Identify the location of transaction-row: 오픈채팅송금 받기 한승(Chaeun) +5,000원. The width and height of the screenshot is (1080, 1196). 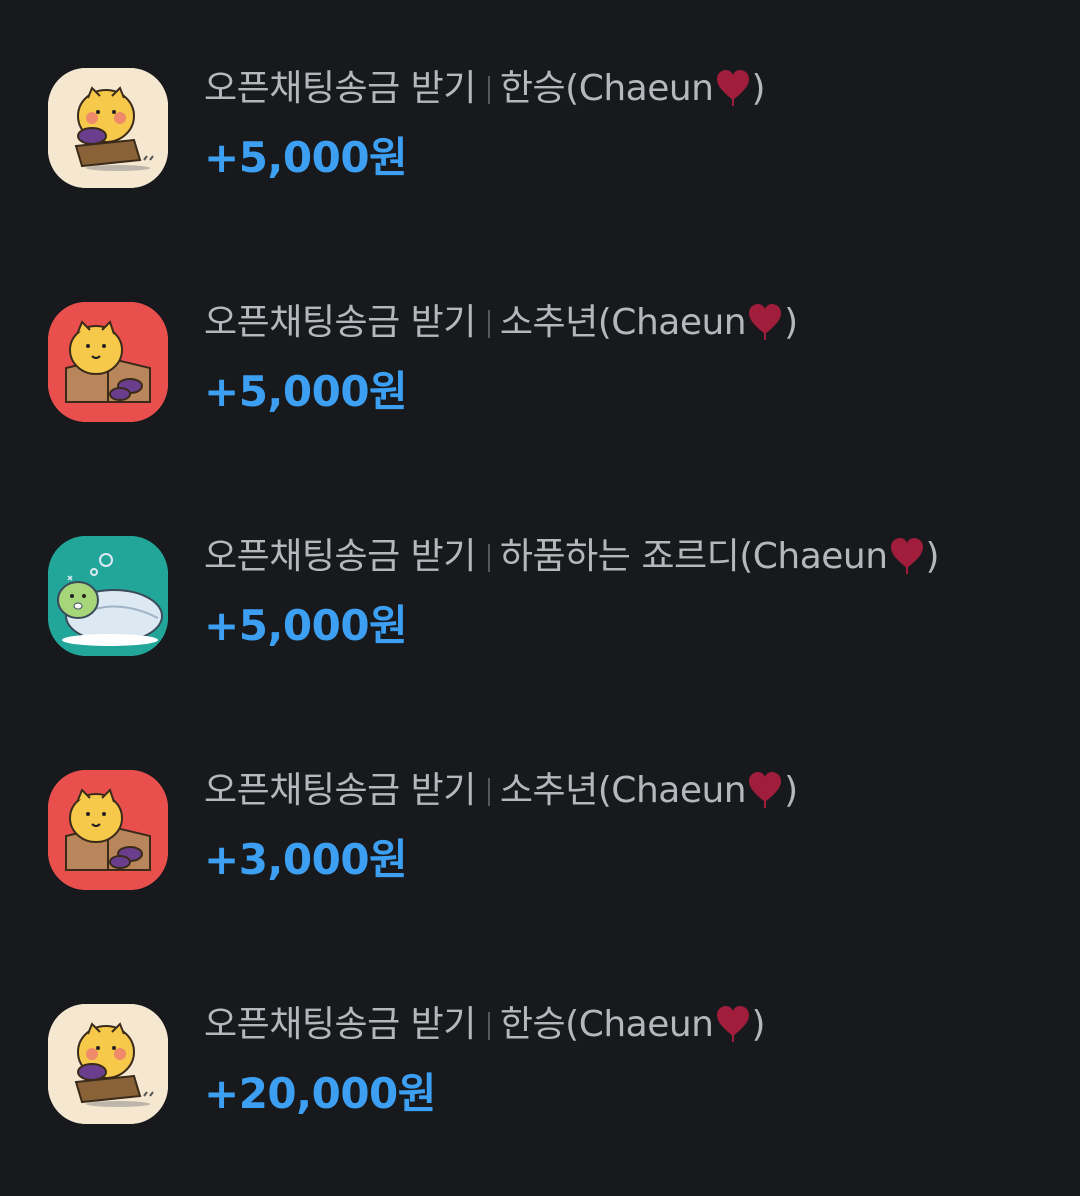
(540, 127).